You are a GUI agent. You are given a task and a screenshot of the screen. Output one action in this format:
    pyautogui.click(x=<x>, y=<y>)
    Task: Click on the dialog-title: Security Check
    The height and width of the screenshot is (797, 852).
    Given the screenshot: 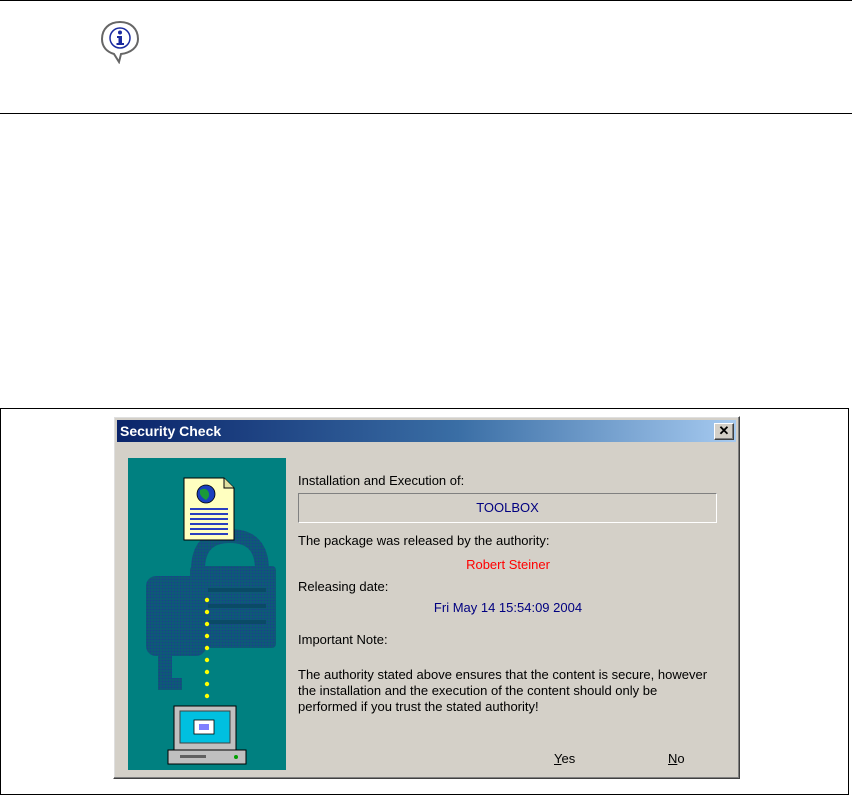 What is the action you would take?
    pyautogui.click(x=171, y=431)
    